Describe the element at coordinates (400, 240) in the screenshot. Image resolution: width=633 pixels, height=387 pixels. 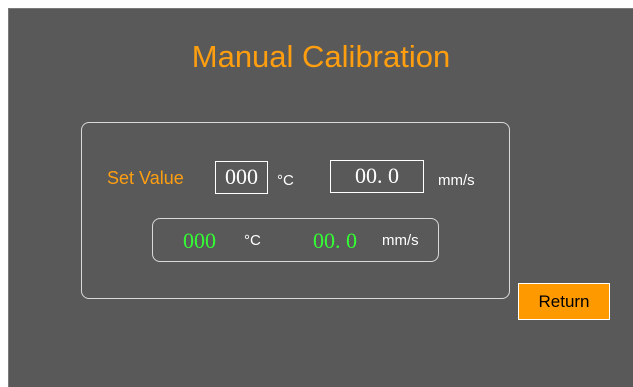
I see `current-speed-unit: mm/s` at that location.